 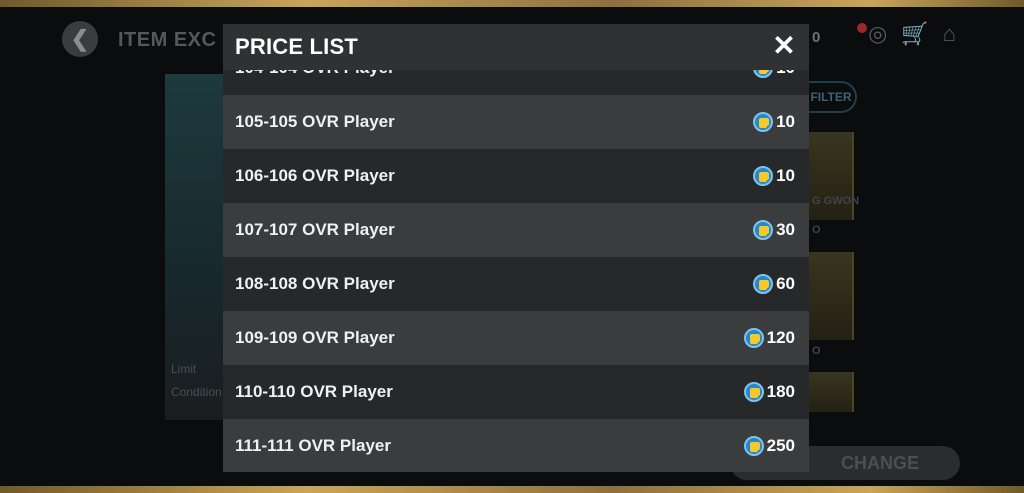 I want to click on price-value: 180, so click(x=780, y=391).